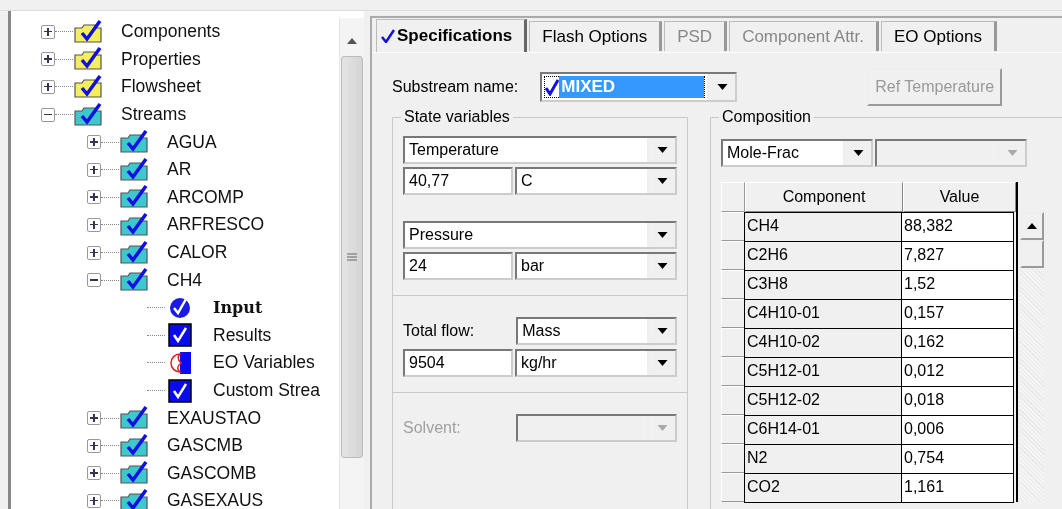 The height and width of the screenshot is (509, 1062). Describe the element at coordinates (242, 335) in the screenshot. I see `tree-item: Results` at that location.